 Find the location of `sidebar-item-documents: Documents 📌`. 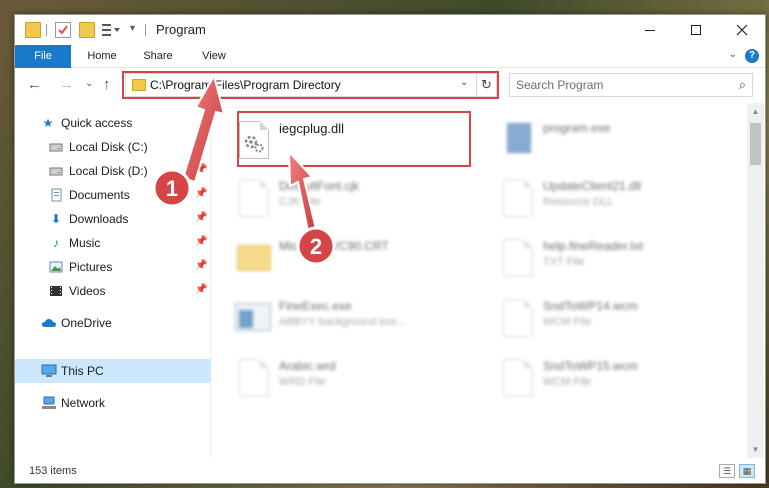

sidebar-item-documents: Documents 📌 is located at coordinates (113, 195).